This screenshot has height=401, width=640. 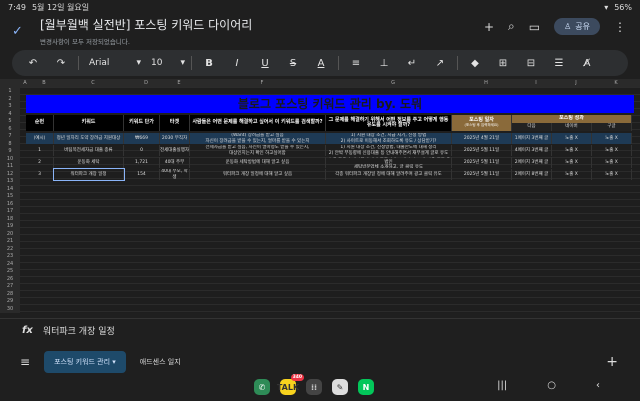 What do you see at coordinates (384, 63) in the screenshot?
I see `valign-icon: ⊥` at bounding box center [384, 63].